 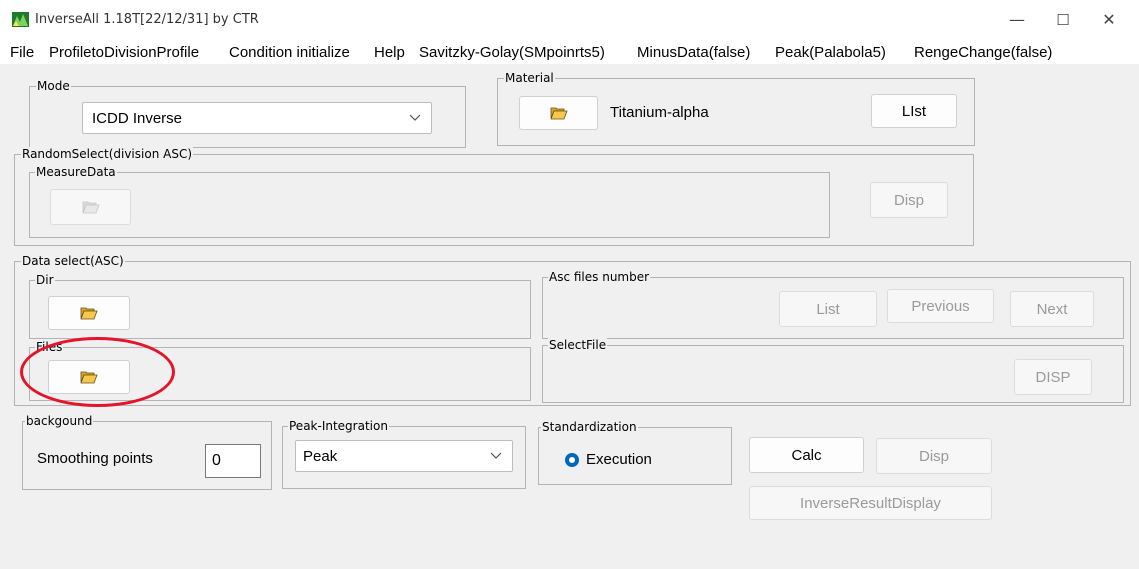 I want to click on material-name: Titanium-alpha, so click(x=659, y=112).